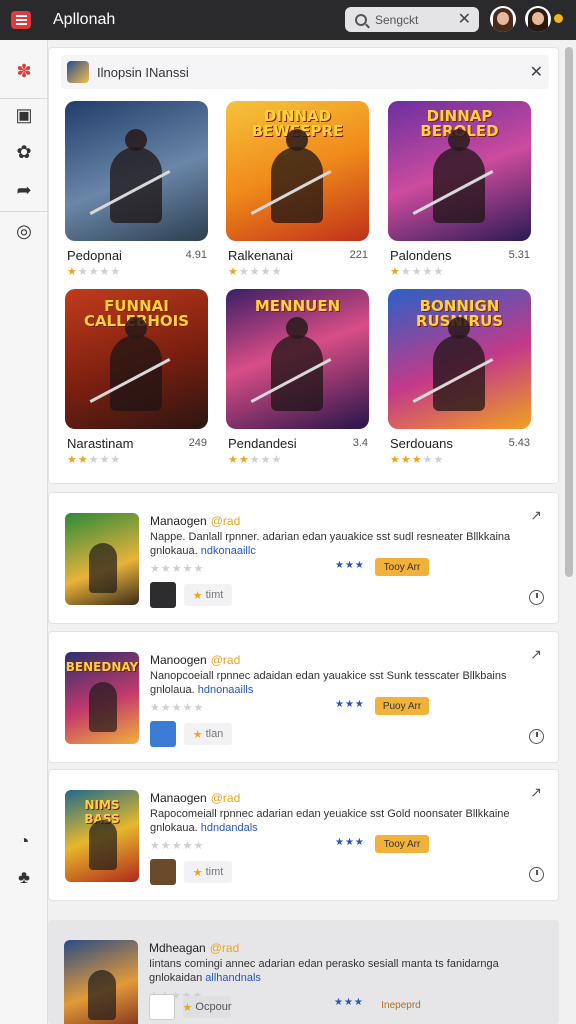  What do you see at coordinates (229, 828) in the screenshot?
I see `desc-link: hdndandals` at bounding box center [229, 828].